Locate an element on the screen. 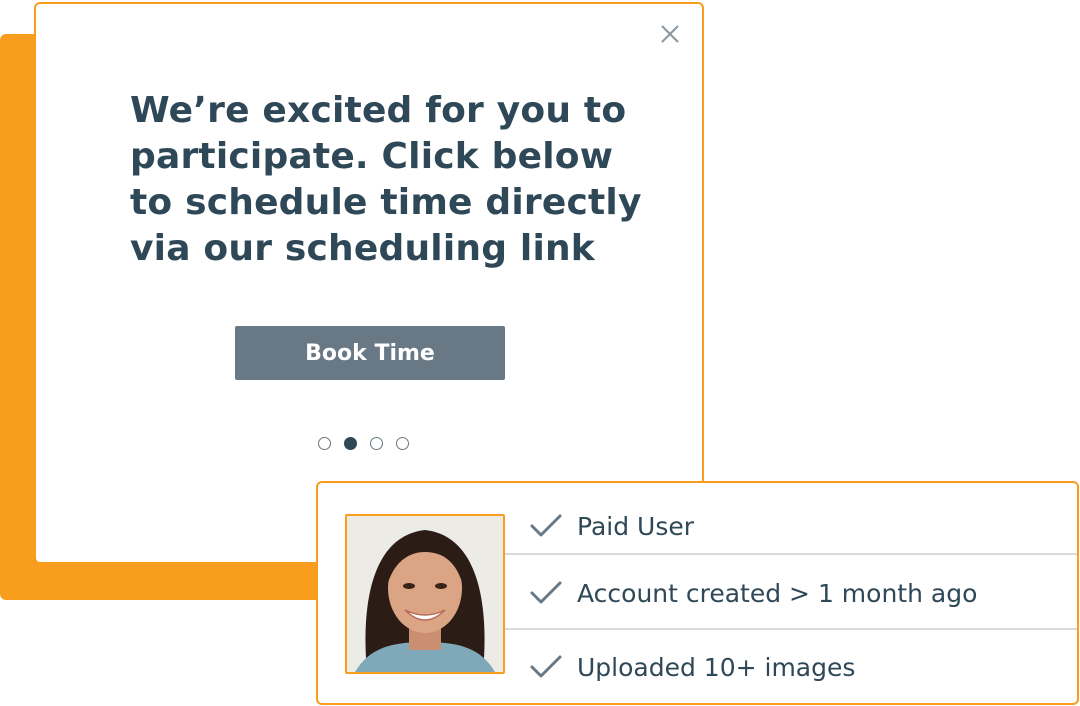  close-icon is located at coordinates (670, 34).